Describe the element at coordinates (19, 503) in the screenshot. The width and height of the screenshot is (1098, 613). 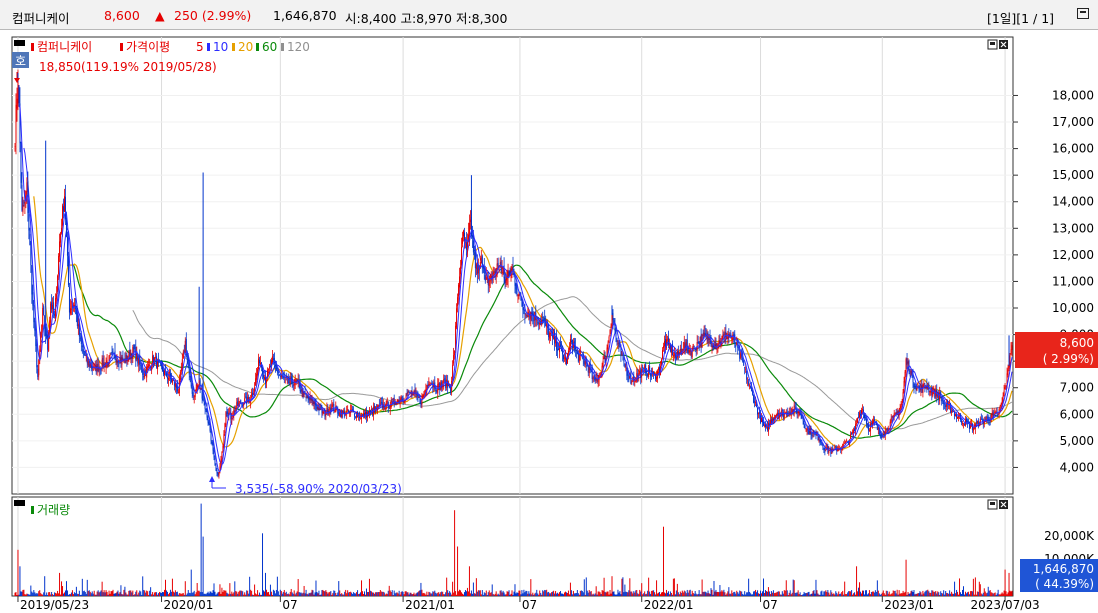
I see `volume-collapse-icon` at that location.